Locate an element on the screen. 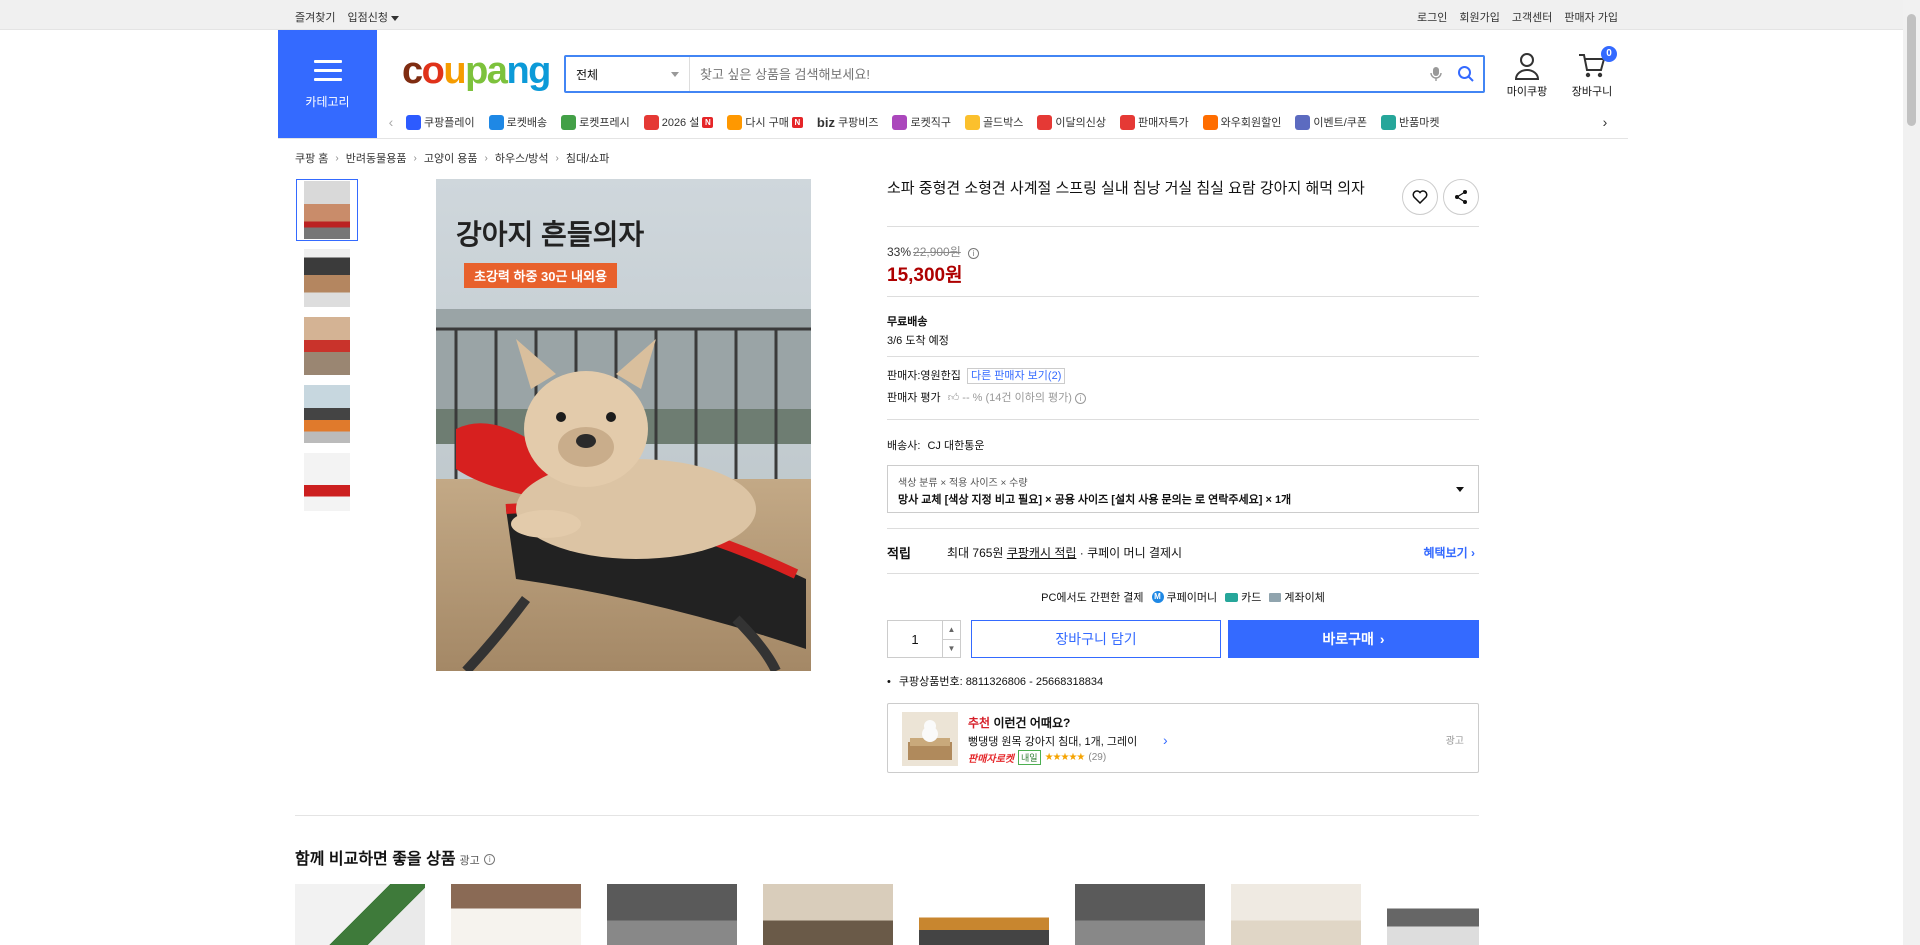 The image size is (1920, 945). recommendation-product-name: 뻥댕댕 원목 강아지 침대, 1개, 그레이 is located at coordinates (1053, 742).